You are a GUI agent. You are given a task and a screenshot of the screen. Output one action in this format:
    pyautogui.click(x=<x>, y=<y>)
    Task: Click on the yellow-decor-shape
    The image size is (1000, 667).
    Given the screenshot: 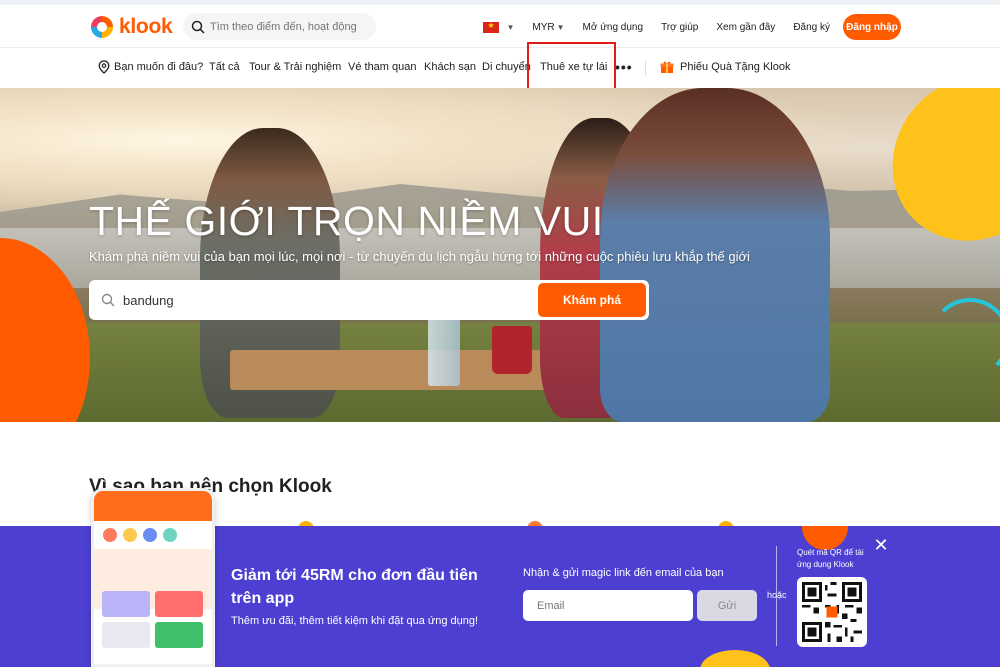 What is the action you would take?
    pyautogui.click(x=735, y=658)
    